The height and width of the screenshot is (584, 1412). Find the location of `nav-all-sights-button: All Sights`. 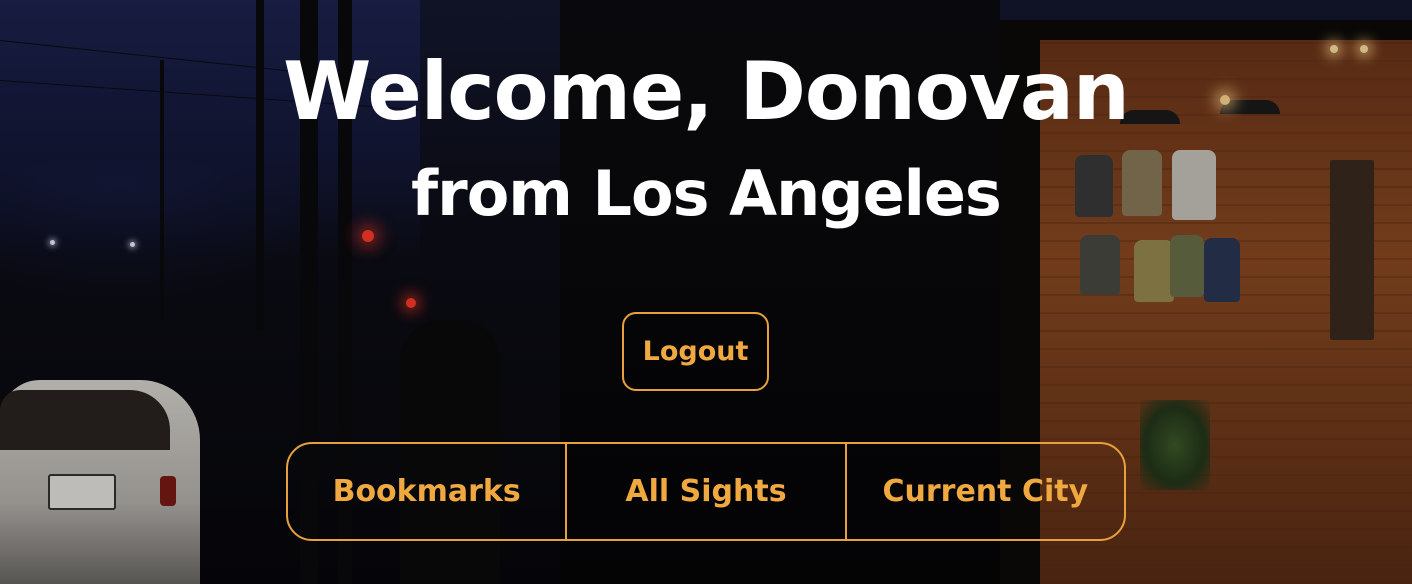

nav-all-sights-button: All Sights is located at coordinates (704, 491).